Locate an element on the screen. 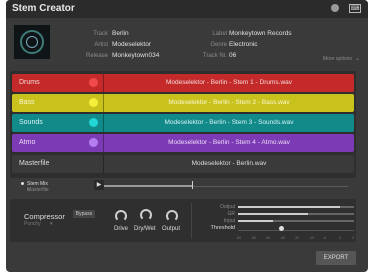 The width and height of the screenshot is (375, 272). artist-value: Modeselektor is located at coordinates (131, 44).